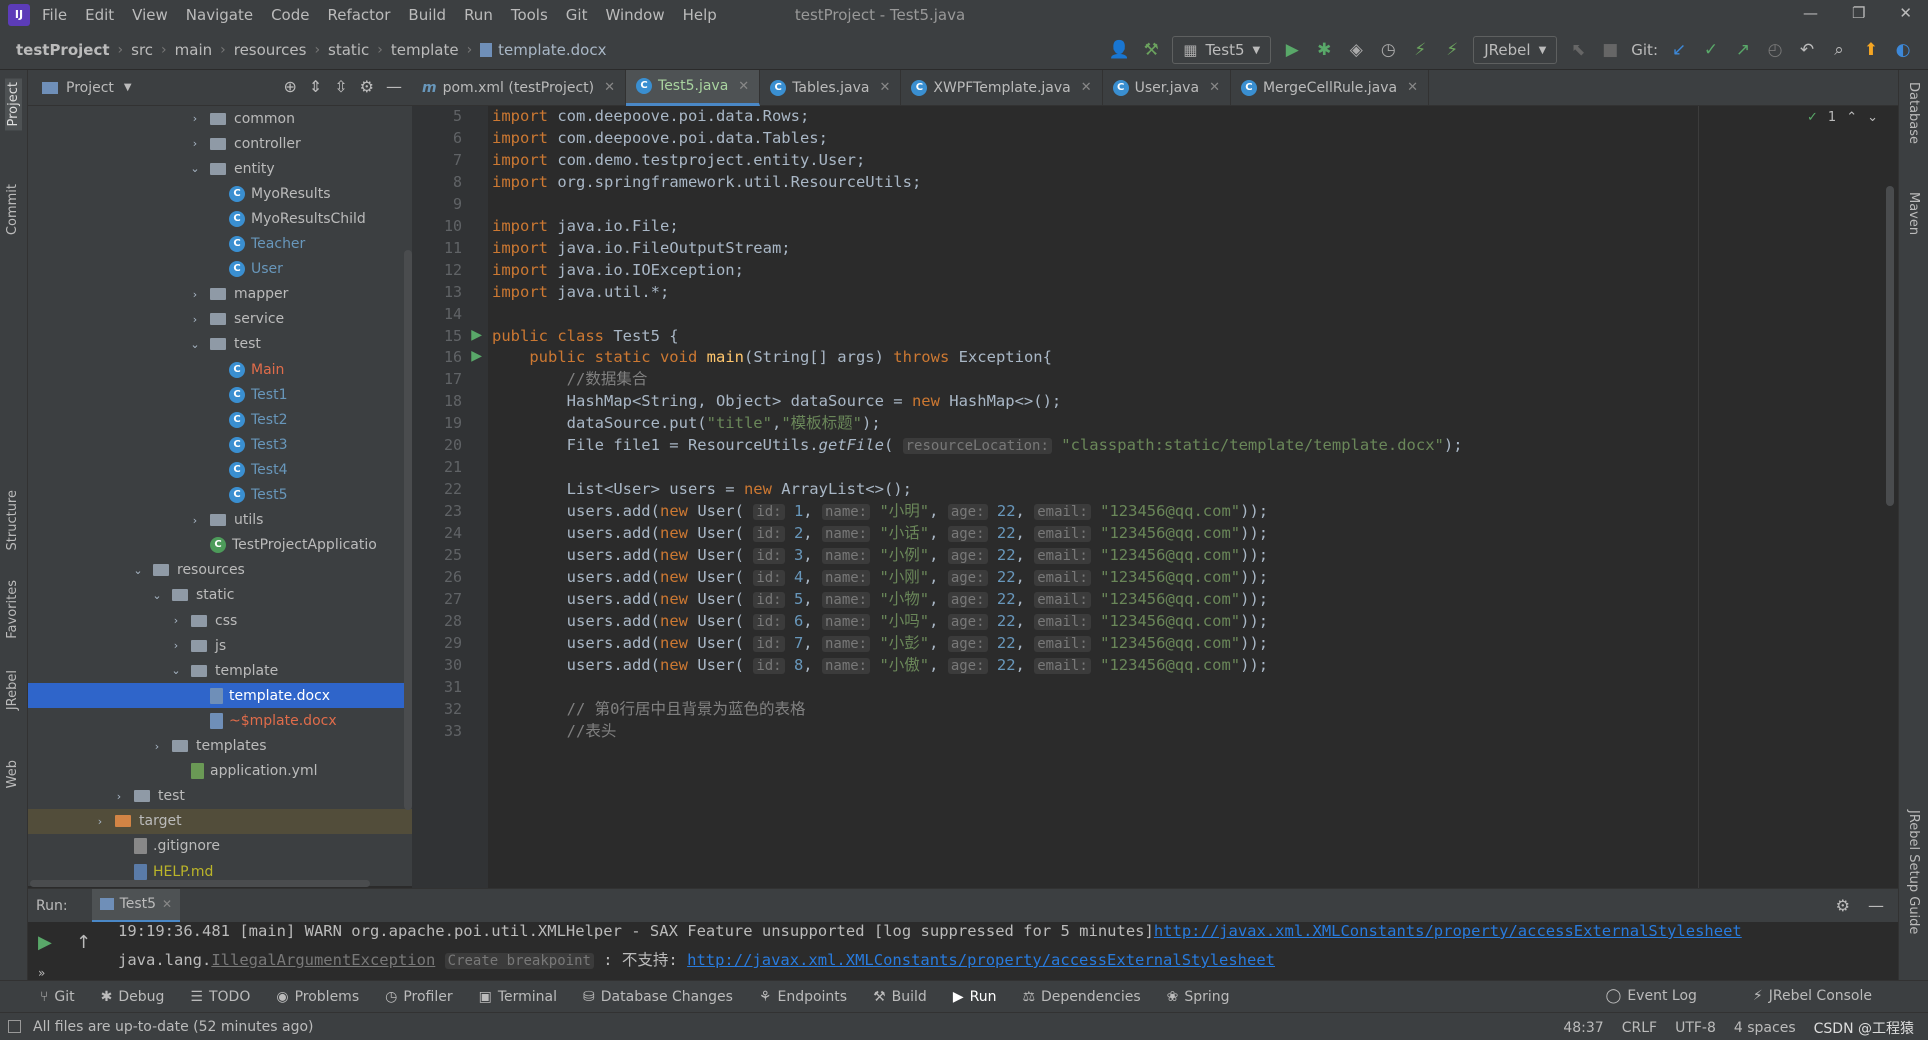 The height and width of the screenshot is (1040, 1928). What do you see at coordinates (1743, 50) in the screenshot?
I see `git-push-icon: ↗` at bounding box center [1743, 50].